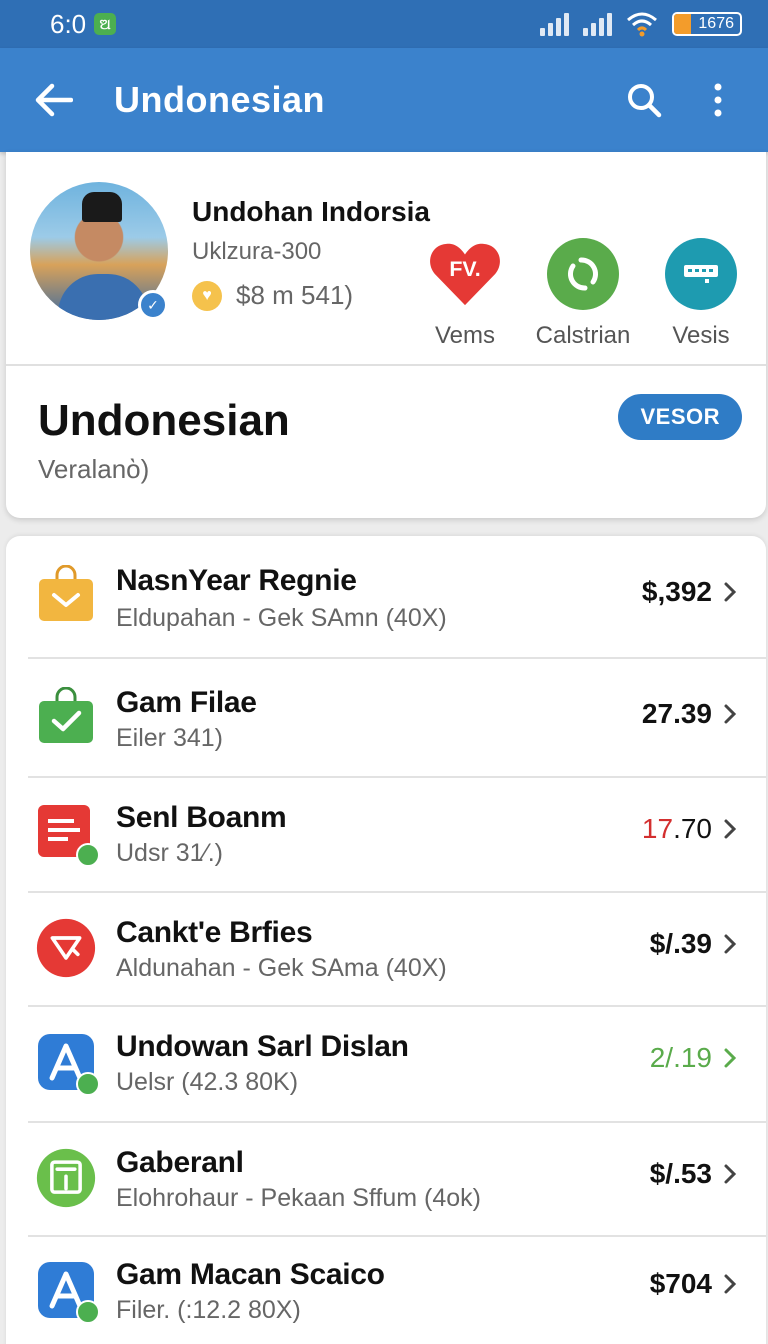  I want to click on heart-icon: FV., so click(465, 274).